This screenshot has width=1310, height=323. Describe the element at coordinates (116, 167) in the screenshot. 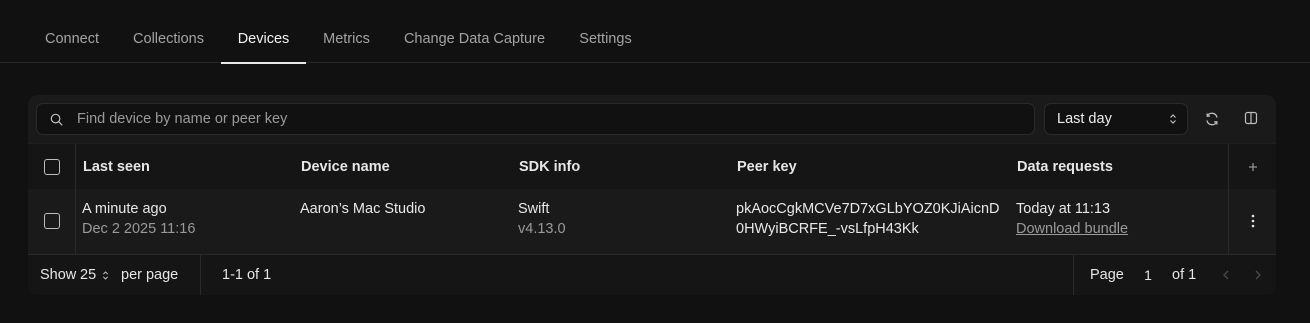

I see `column-header-last-seen: Last seen` at that location.